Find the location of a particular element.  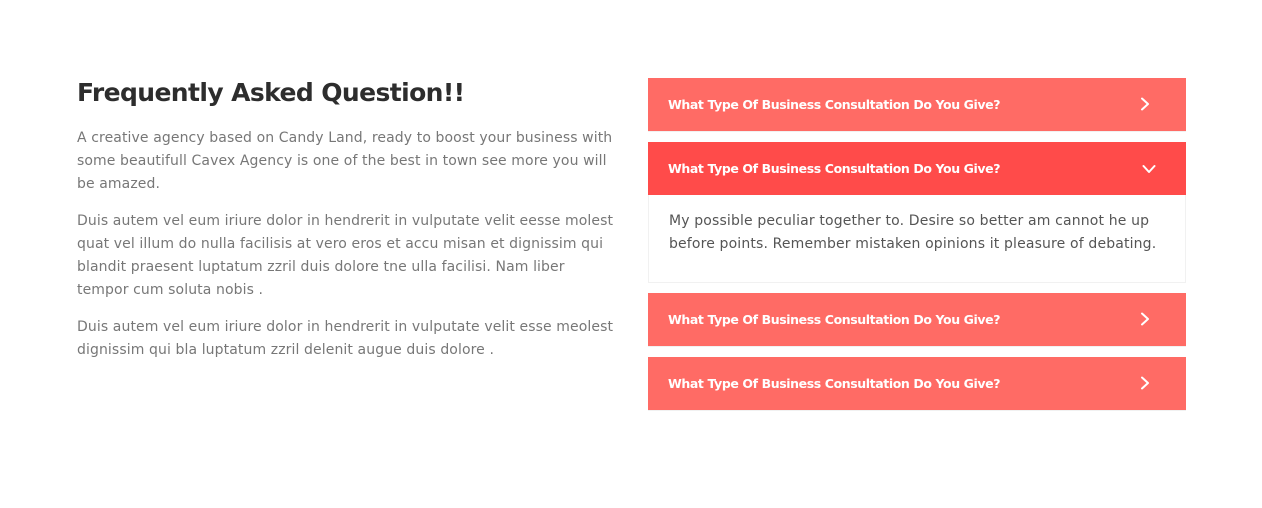

section-title: Frequently Asked Question!! is located at coordinates (271, 92).